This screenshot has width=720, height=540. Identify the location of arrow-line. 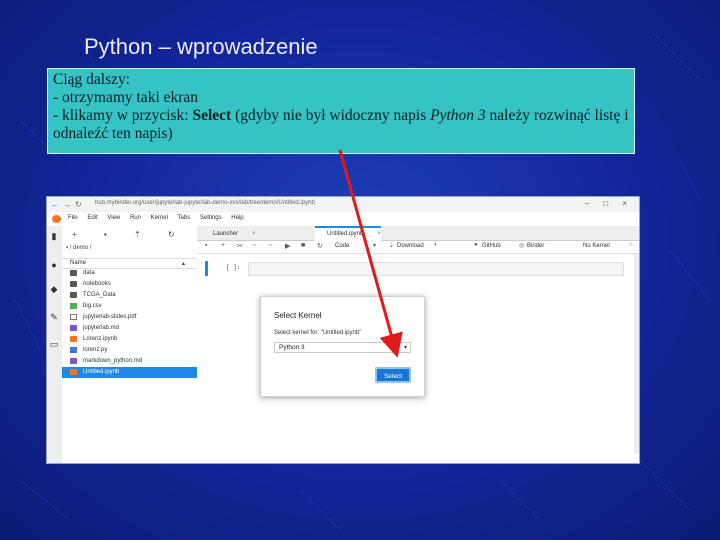
(370, 253).